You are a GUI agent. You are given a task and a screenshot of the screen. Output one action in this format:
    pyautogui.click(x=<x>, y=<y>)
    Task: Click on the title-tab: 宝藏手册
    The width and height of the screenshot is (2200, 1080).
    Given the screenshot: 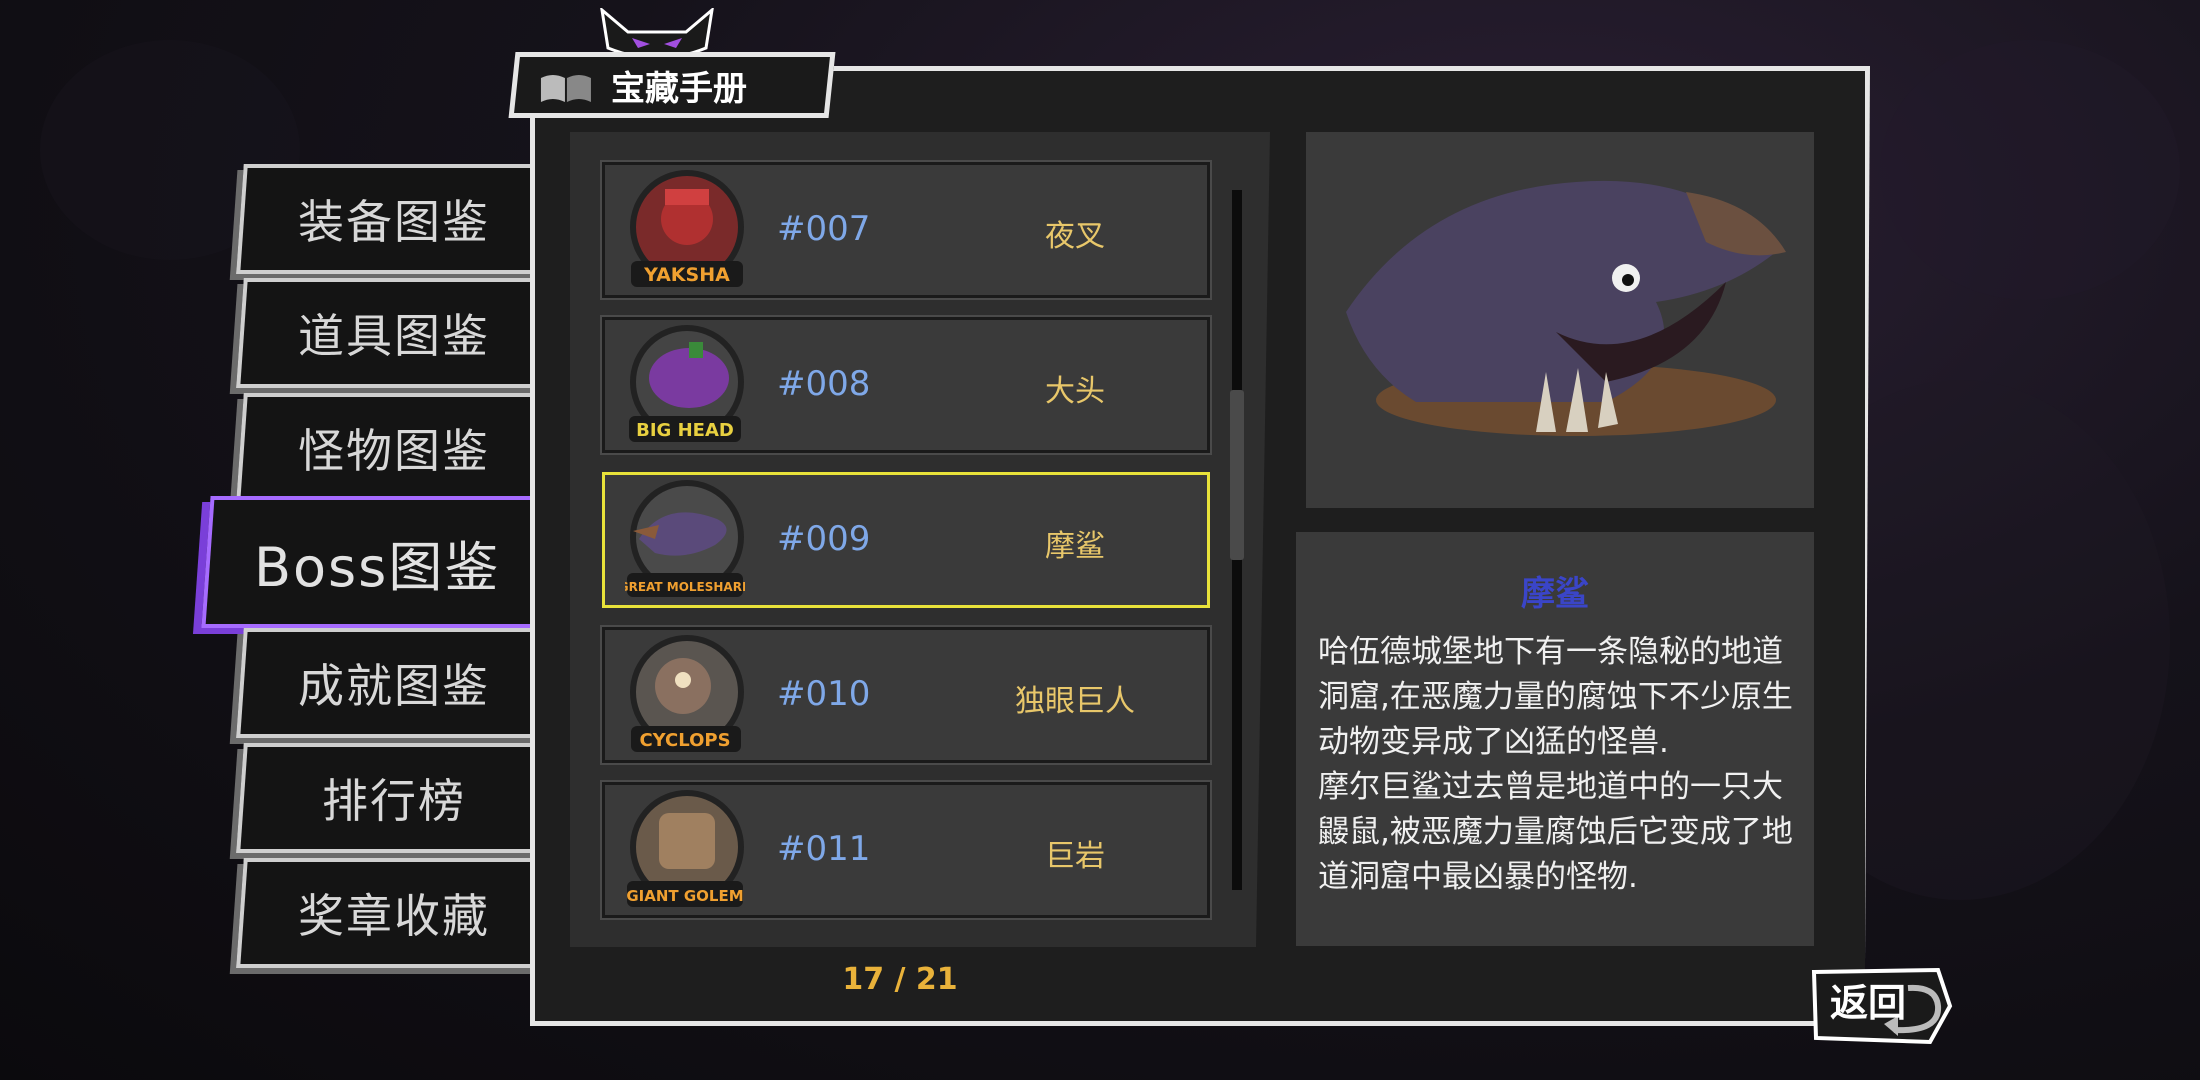 What is the action you would take?
    pyautogui.click(x=672, y=85)
    